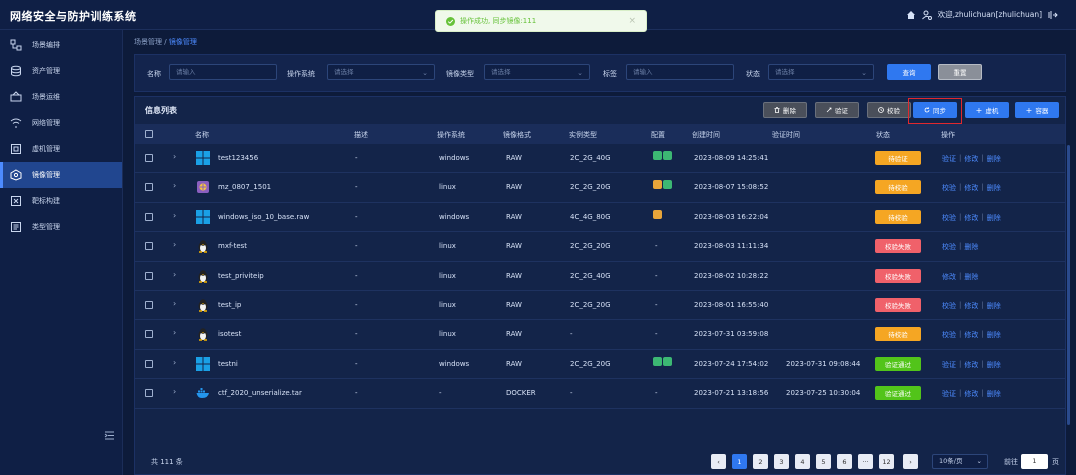 Image resolution: width=1076 pixels, height=475 pixels. Describe the element at coordinates (935, 110) in the screenshot. I see `sync-button: 同步` at that location.